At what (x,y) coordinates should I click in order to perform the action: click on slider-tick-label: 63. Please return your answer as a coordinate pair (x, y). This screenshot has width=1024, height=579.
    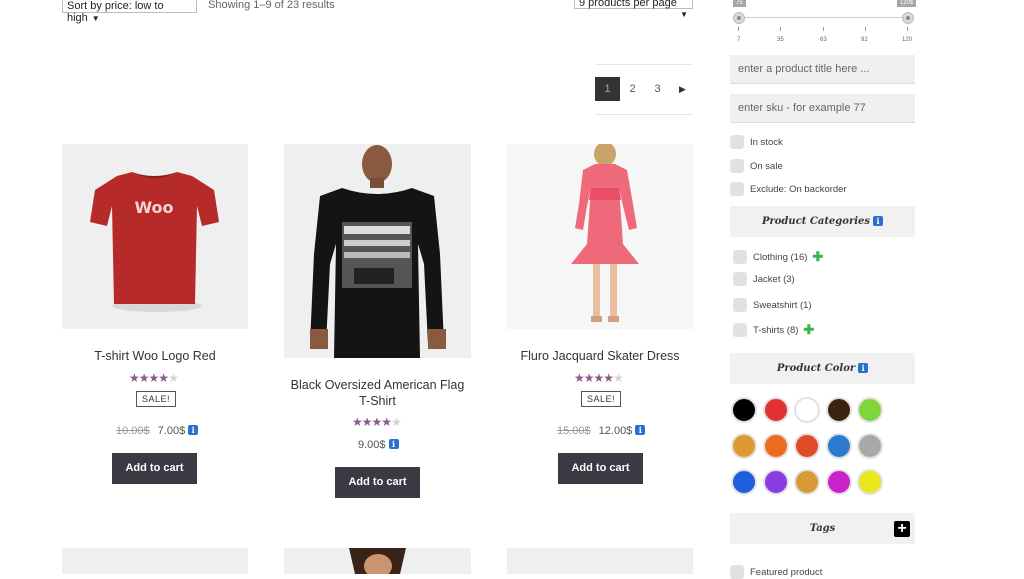
    Looking at the image, I should click on (823, 40).